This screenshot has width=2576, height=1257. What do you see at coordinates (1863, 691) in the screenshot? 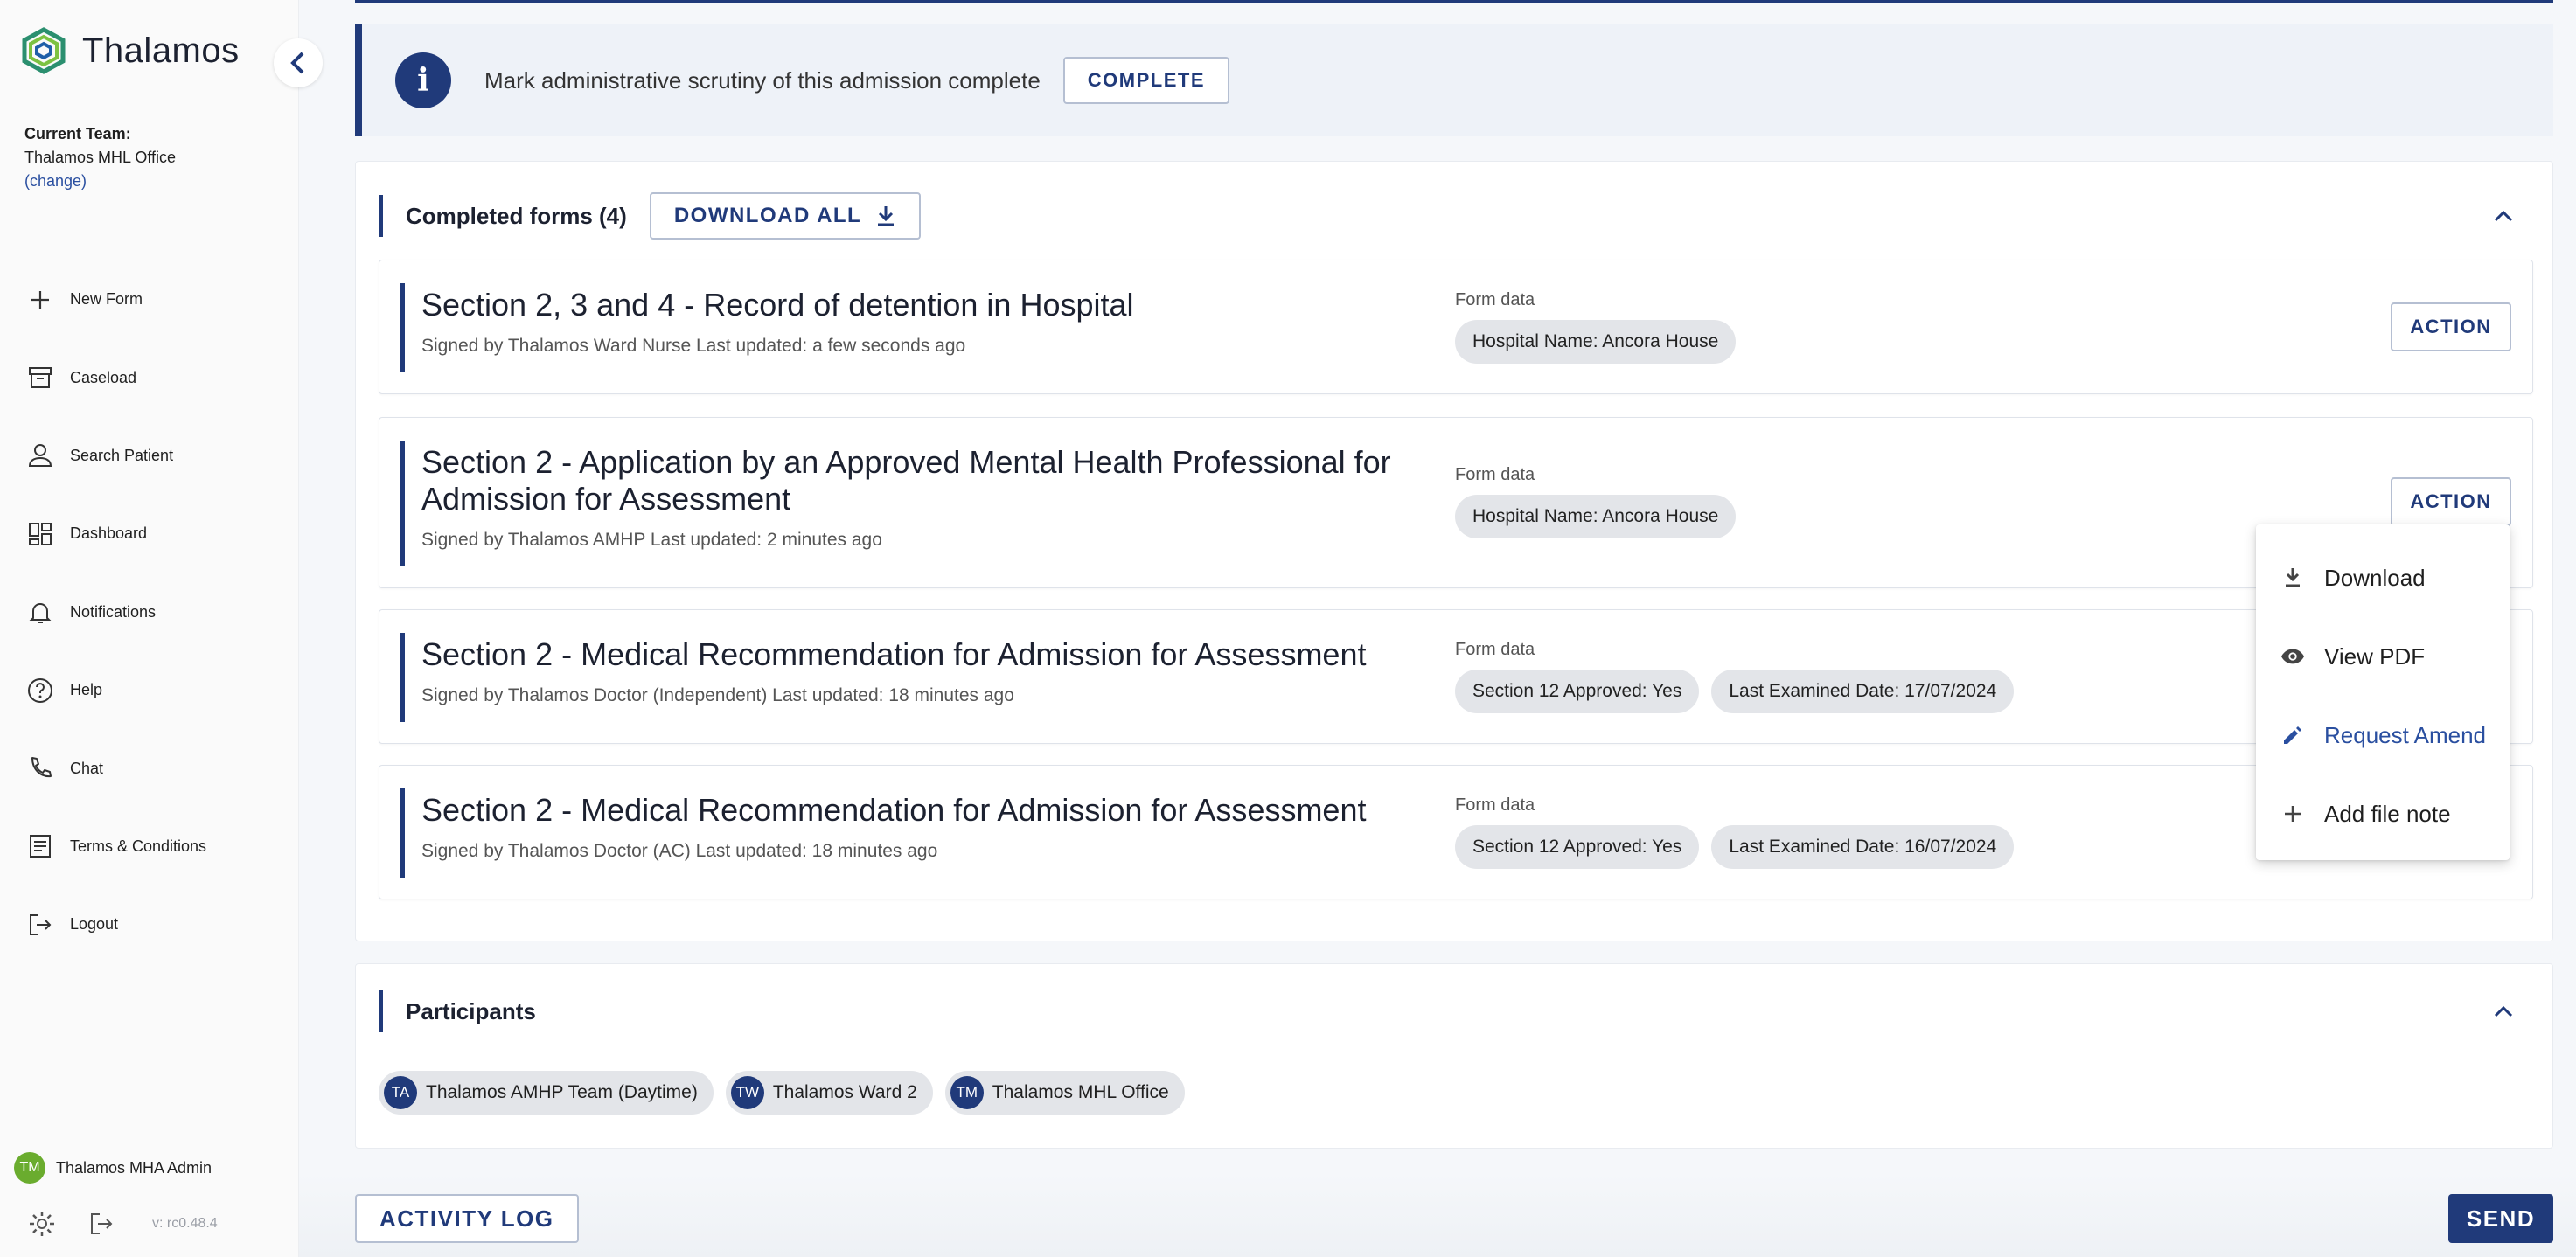
I see `form-data-chip: Last Examined Date: 17/07/2024` at bounding box center [1863, 691].